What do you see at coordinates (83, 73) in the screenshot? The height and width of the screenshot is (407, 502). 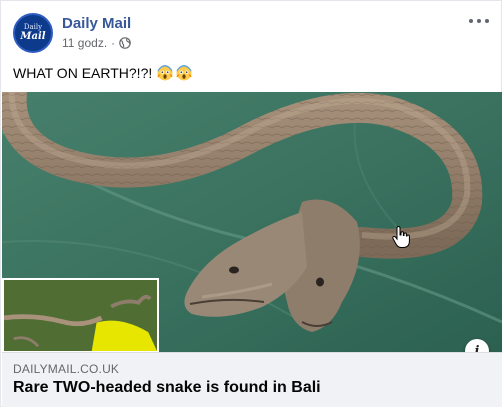 I see `caption-text: WHAT ON EARTH?!?!` at bounding box center [83, 73].